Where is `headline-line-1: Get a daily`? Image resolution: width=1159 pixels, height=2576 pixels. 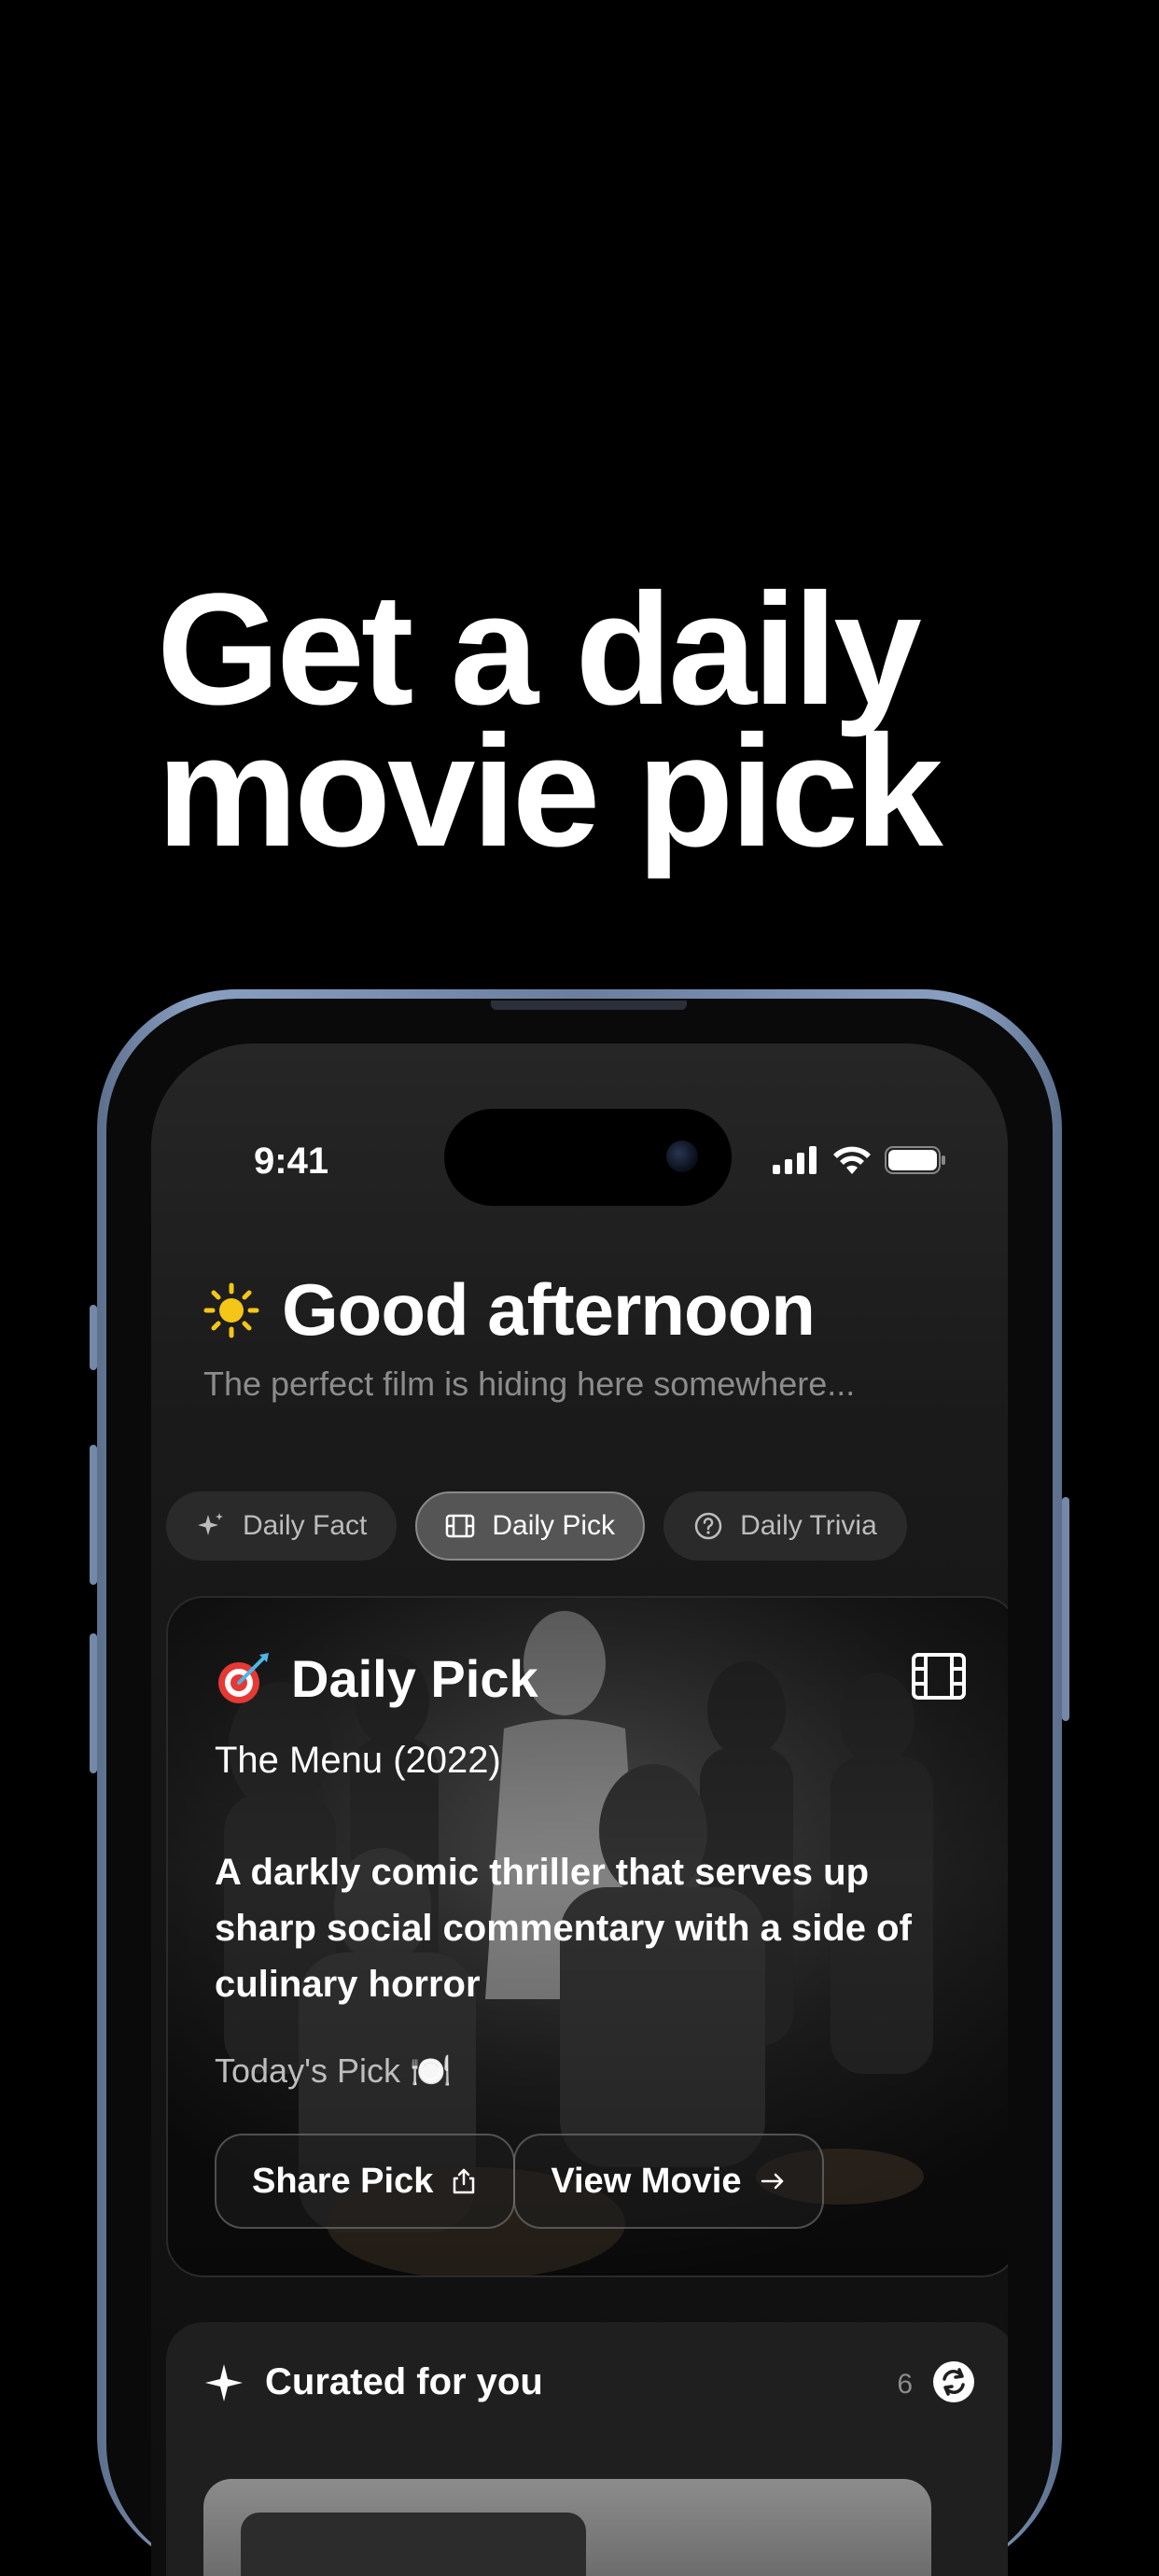
headline-line-1: Get a daily is located at coordinates (539, 649).